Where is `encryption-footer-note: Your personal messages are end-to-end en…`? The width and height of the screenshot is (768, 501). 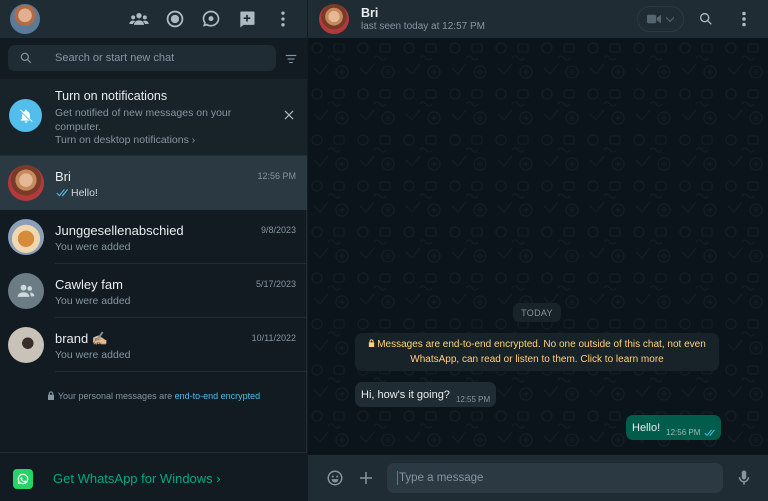
encryption-footer-note: Your personal messages are end-to-end en… is located at coordinates (153, 396).